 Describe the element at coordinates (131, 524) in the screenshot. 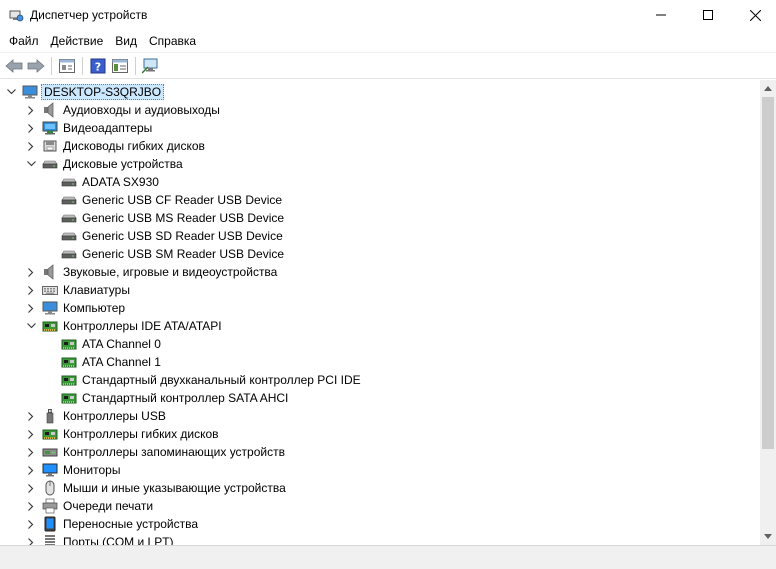

I see `tree-item-label: Переносные устройства` at that location.